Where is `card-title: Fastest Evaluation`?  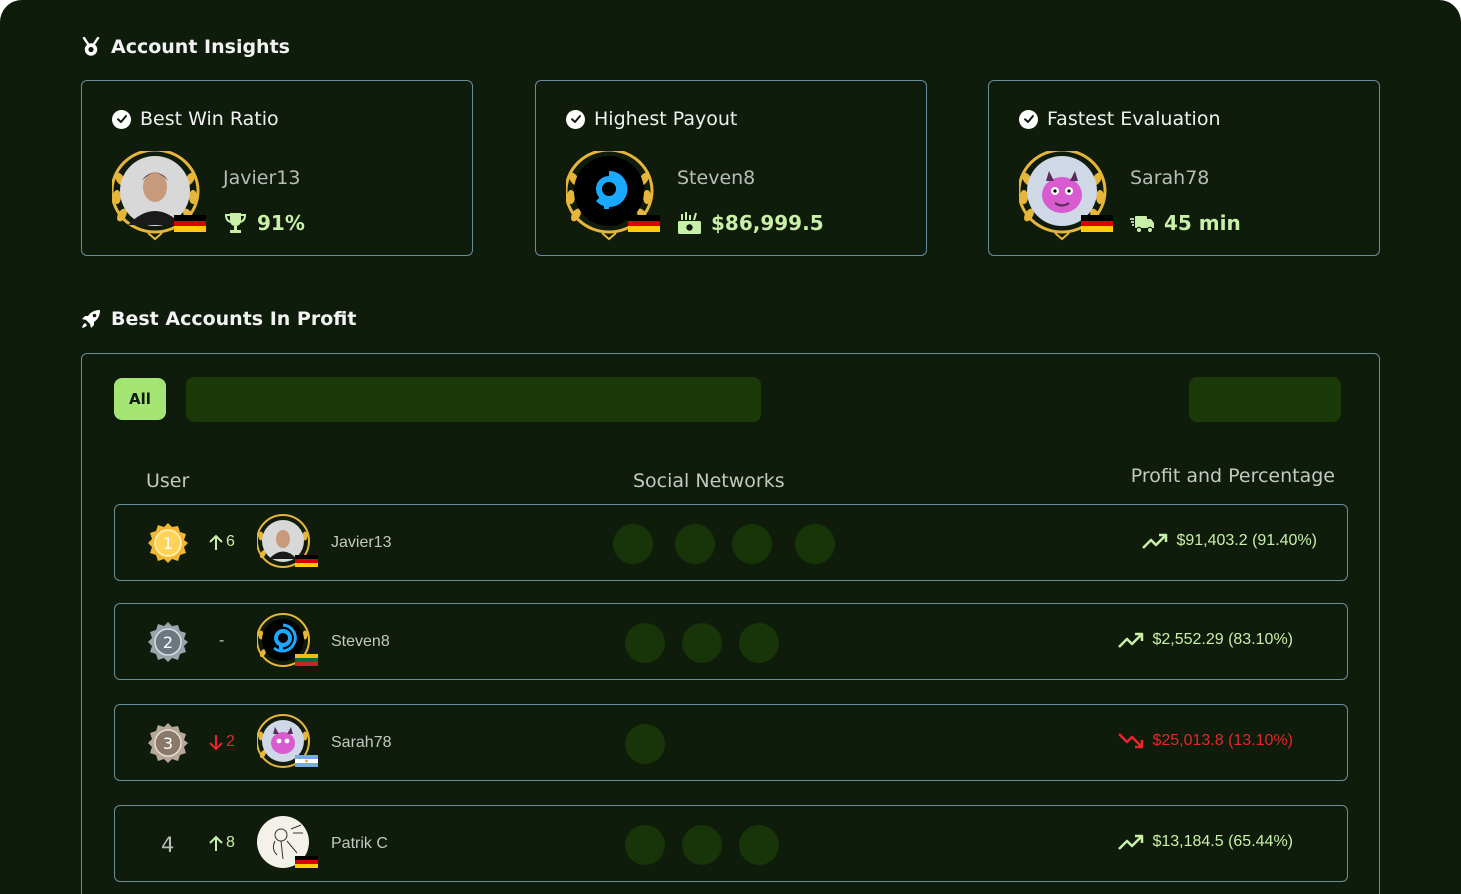 card-title: Fastest Evaluation is located at coordinates (1134, 119).